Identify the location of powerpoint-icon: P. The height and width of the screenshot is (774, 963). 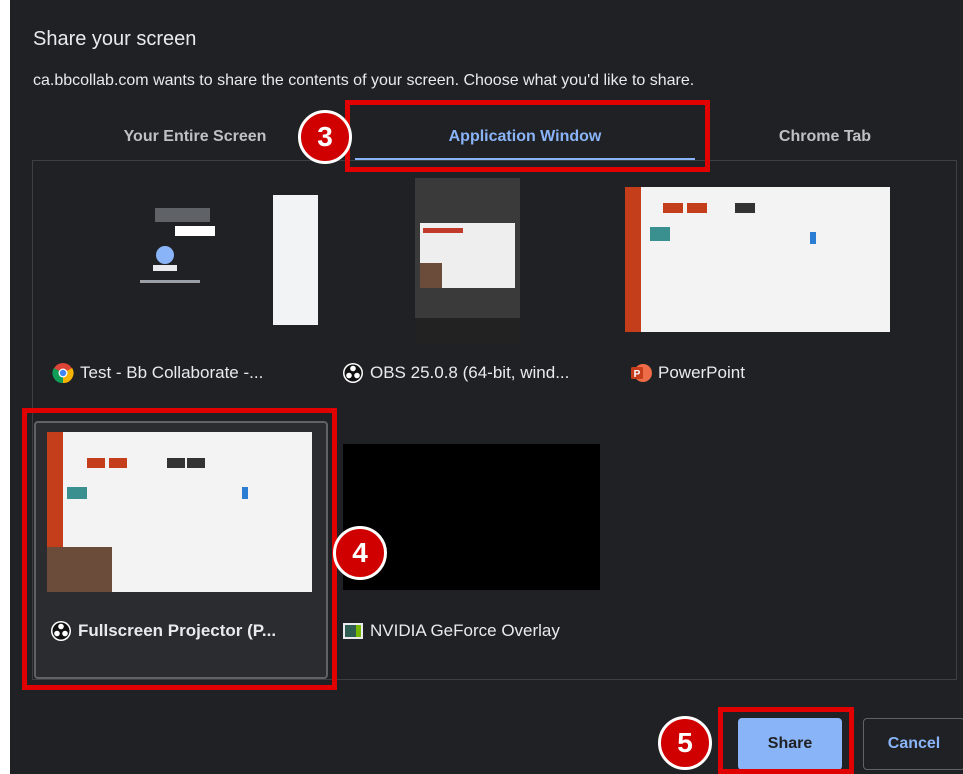
(641, 373).